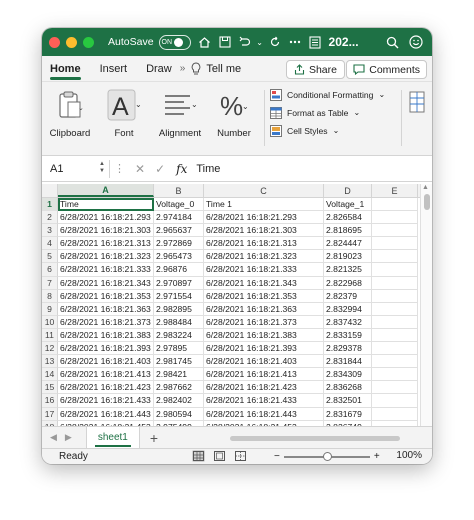  What do you see at coordinates (277, 456) in the screenshot?
I see `zoom-out-button: −` at bounding box center [277, 456].